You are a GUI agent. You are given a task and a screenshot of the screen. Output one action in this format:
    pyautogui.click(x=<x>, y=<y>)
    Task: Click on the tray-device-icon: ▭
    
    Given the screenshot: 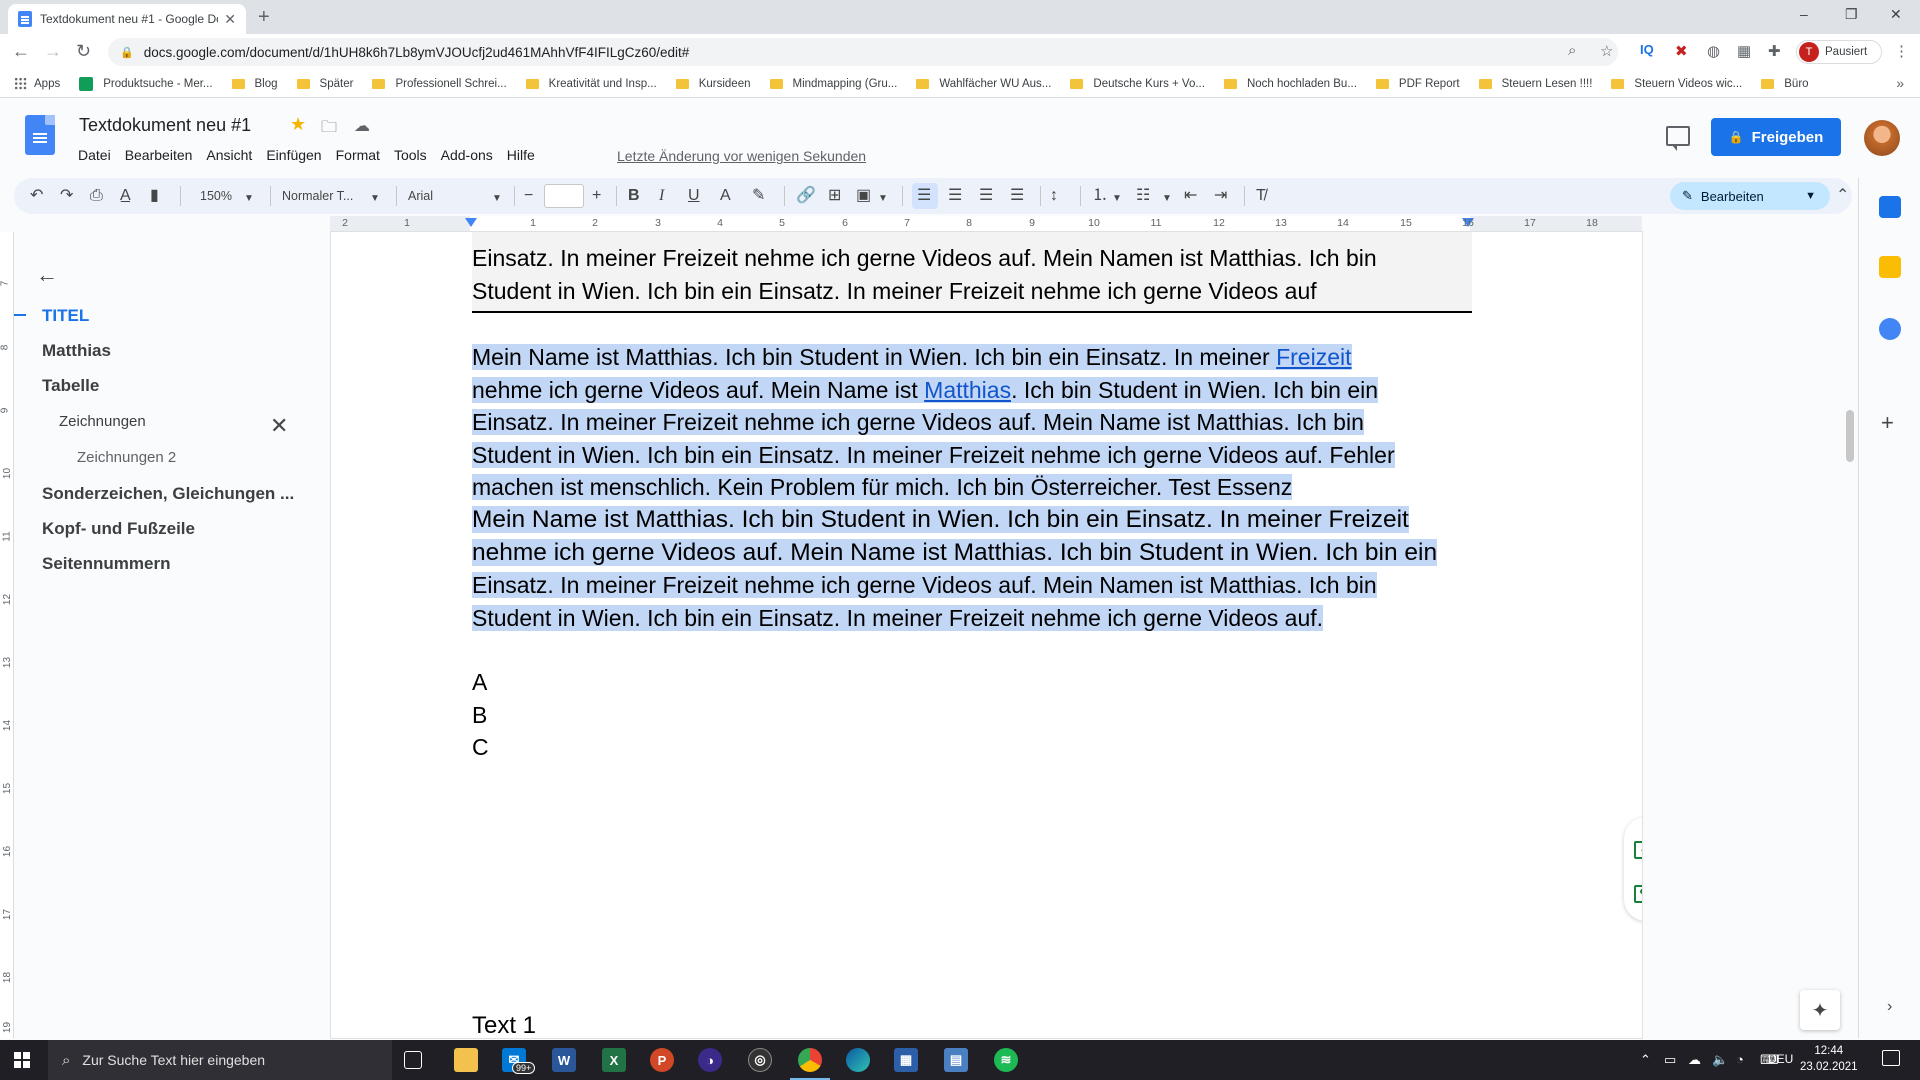 What is the action you would take?
    pyautogui.click(x=1670, y=1060)
    